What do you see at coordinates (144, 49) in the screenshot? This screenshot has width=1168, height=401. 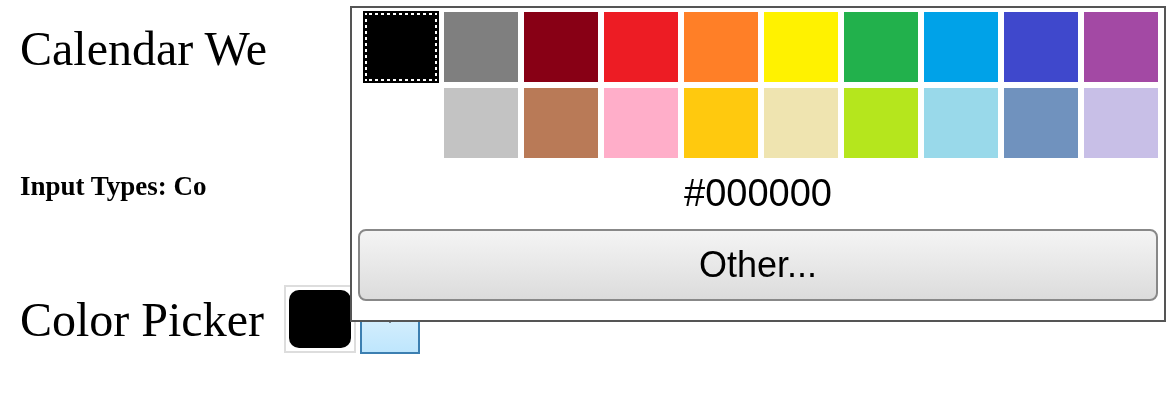 I see `page-heading: Calendar We` at bounding box center [144, 49].